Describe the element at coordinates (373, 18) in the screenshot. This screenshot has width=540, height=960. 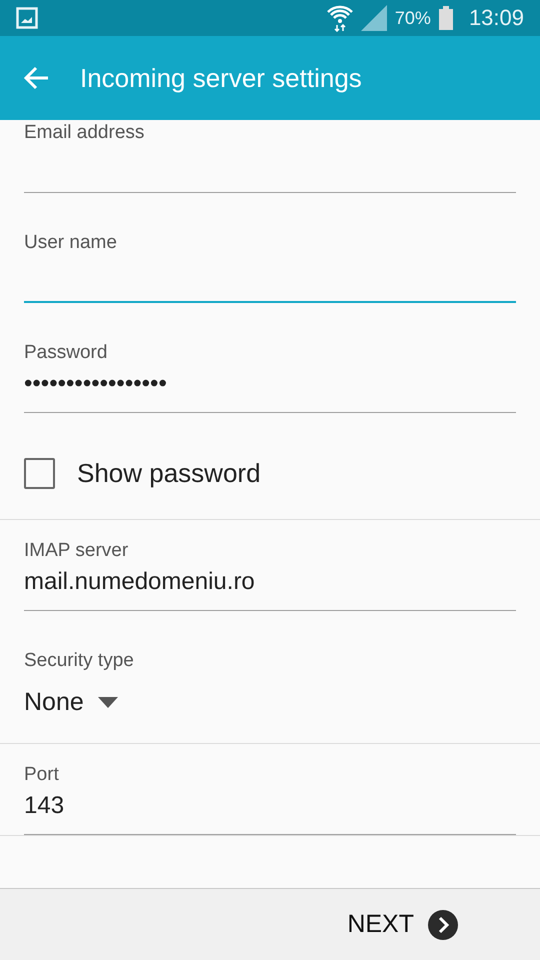
I see `signal-icon` at that location.